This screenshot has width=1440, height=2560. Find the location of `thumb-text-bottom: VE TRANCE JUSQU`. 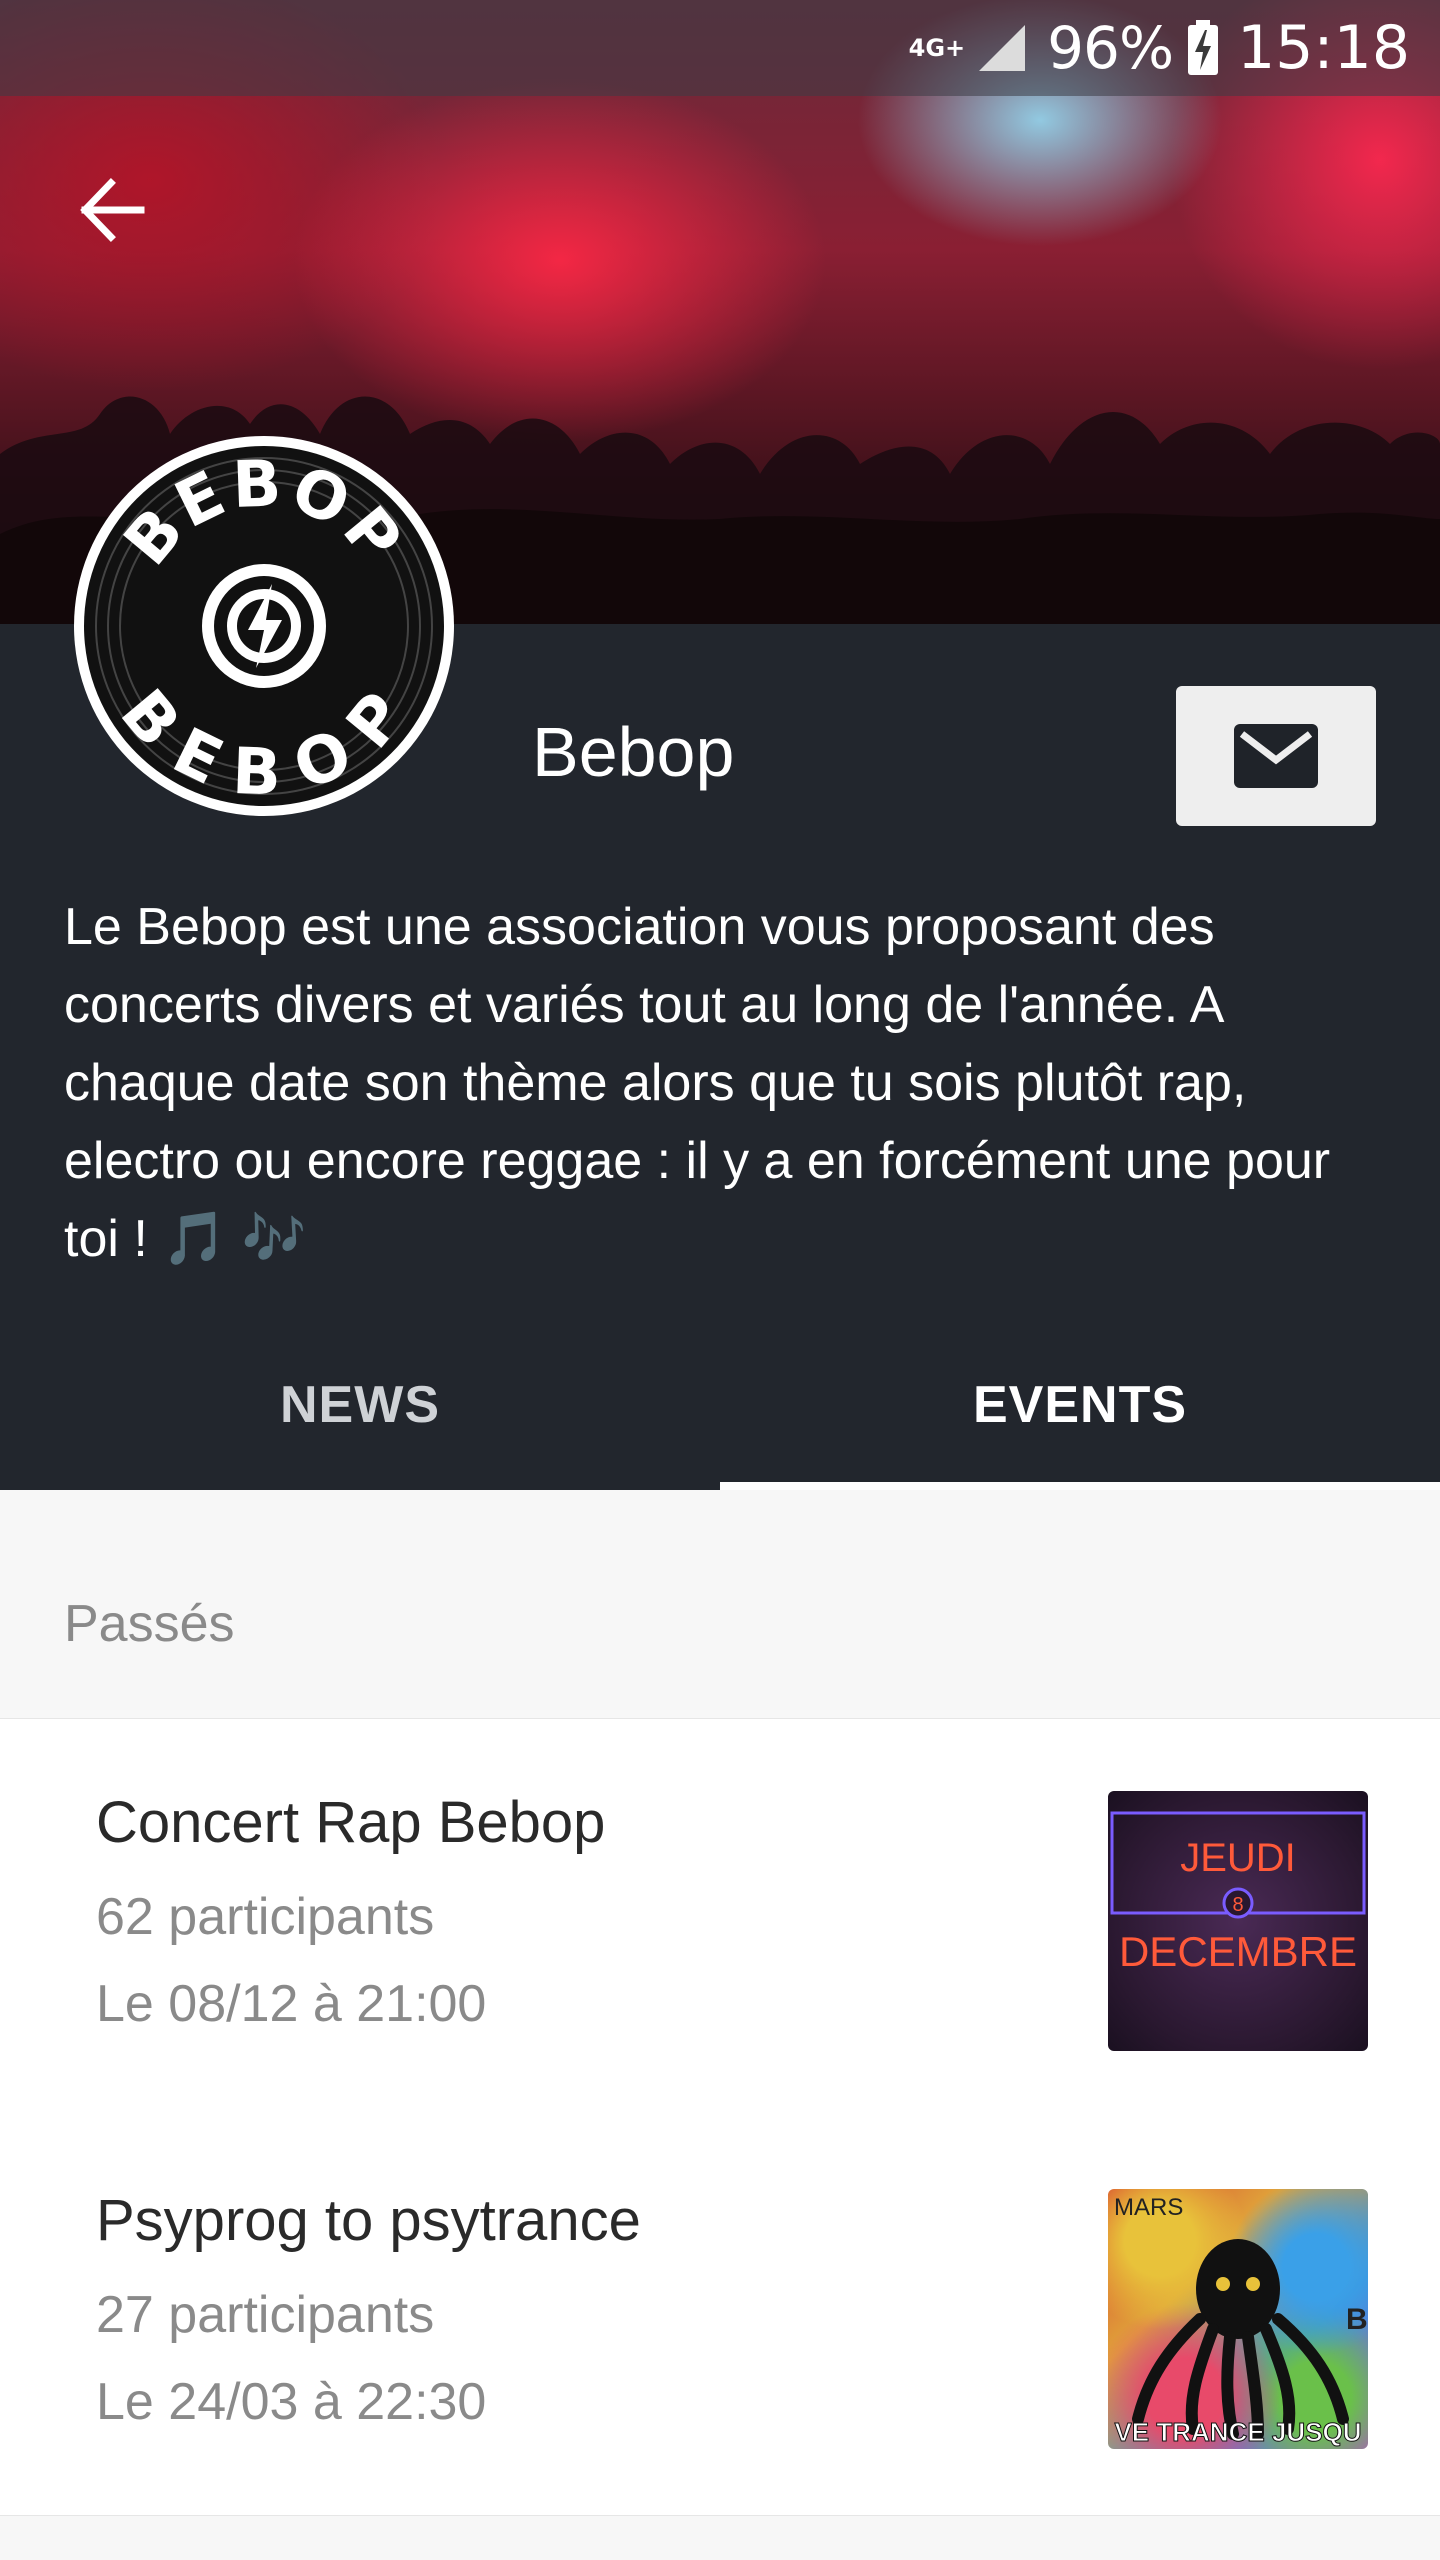

thumb-text-bottom: VE TRANCE JUSQU is located at coordinates (1237, 2432).